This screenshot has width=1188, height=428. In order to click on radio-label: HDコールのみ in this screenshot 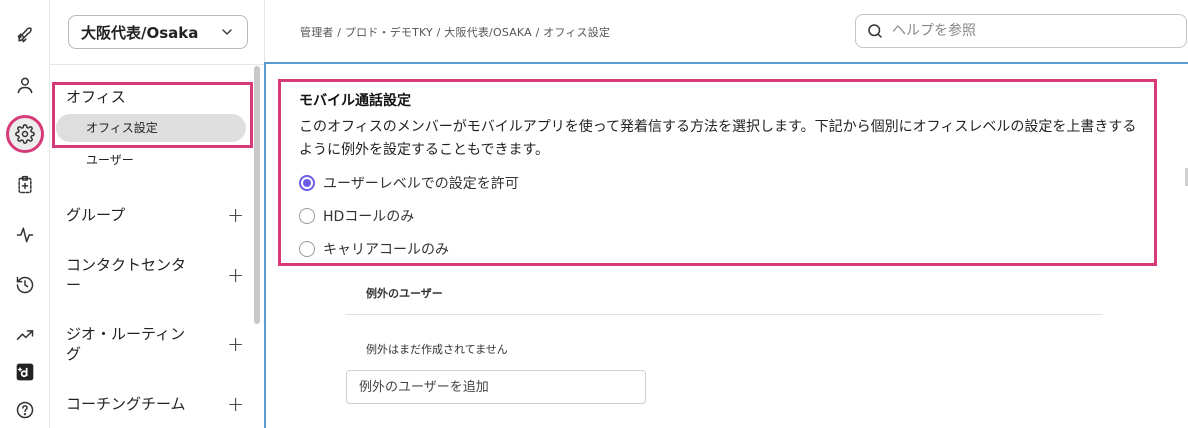, I will do `click(369, 216)`.